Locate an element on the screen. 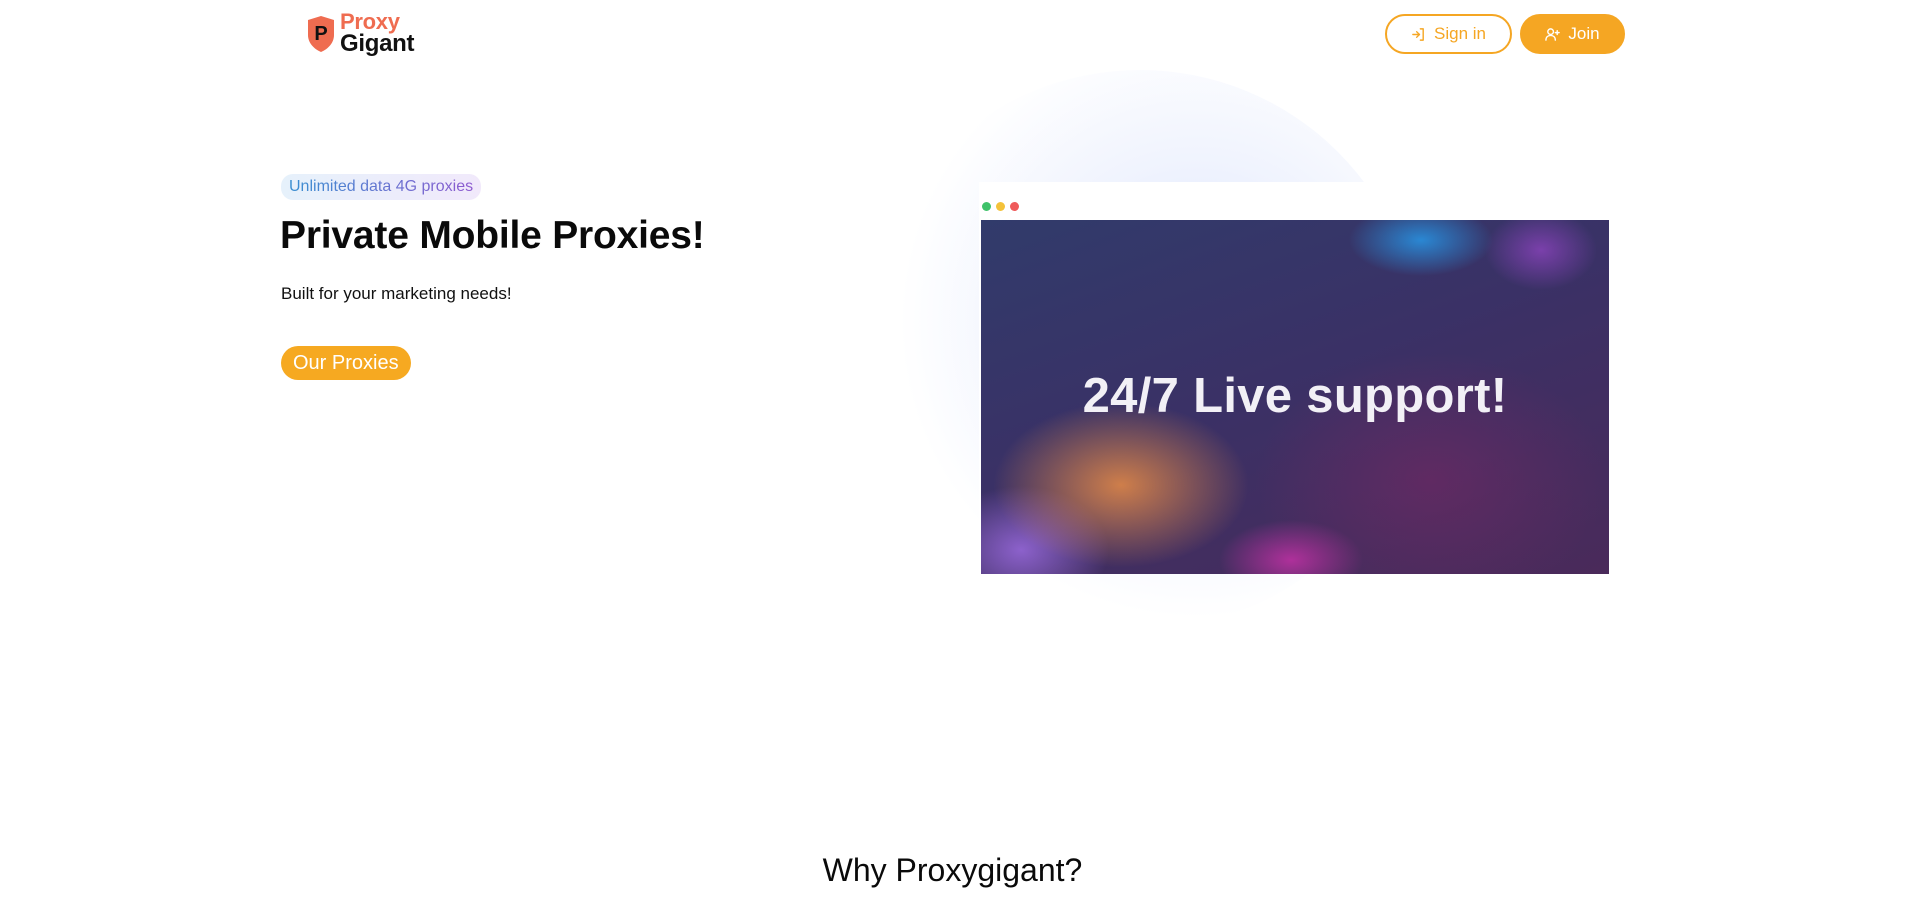  support-banner-text: 24/7 Live support! is located at coordinates (1295, 396).